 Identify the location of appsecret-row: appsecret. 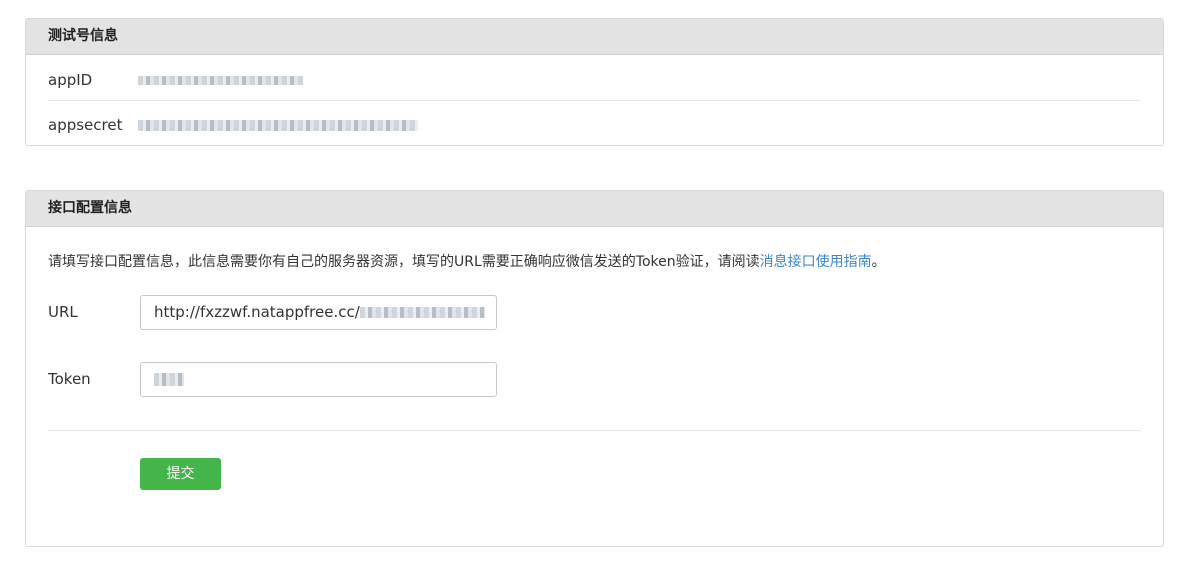
(594, 128).